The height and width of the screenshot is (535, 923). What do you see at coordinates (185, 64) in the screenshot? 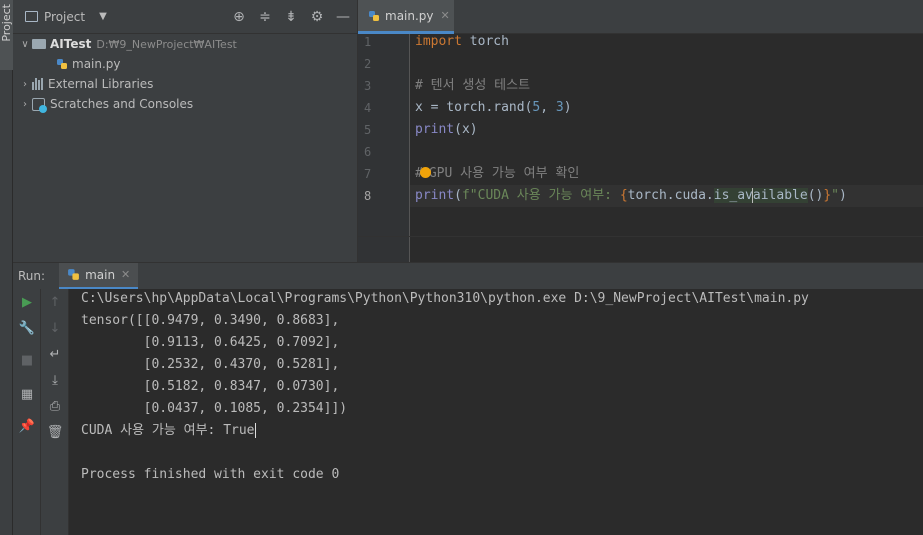
I see `tree-item-main-py: main.py` at bounding box center [185, 64].